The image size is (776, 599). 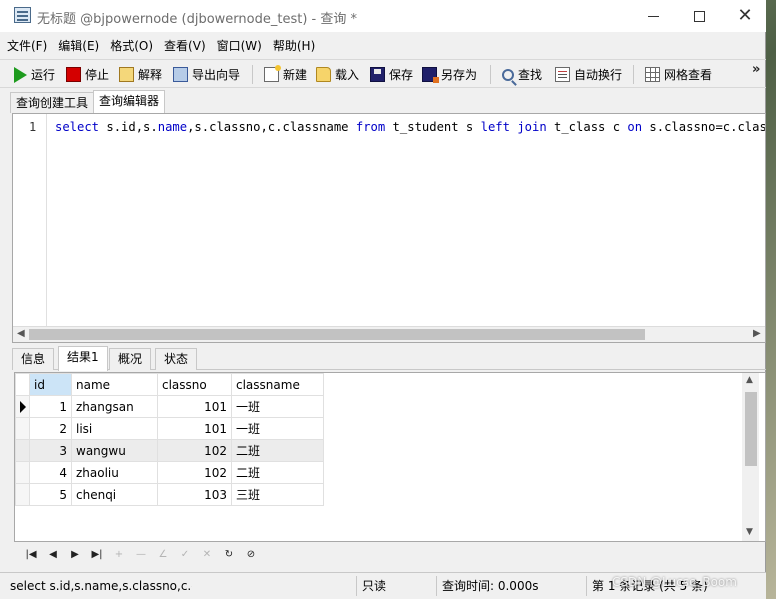 I want to click on cell-id: 2, so click(x=50, y=428).